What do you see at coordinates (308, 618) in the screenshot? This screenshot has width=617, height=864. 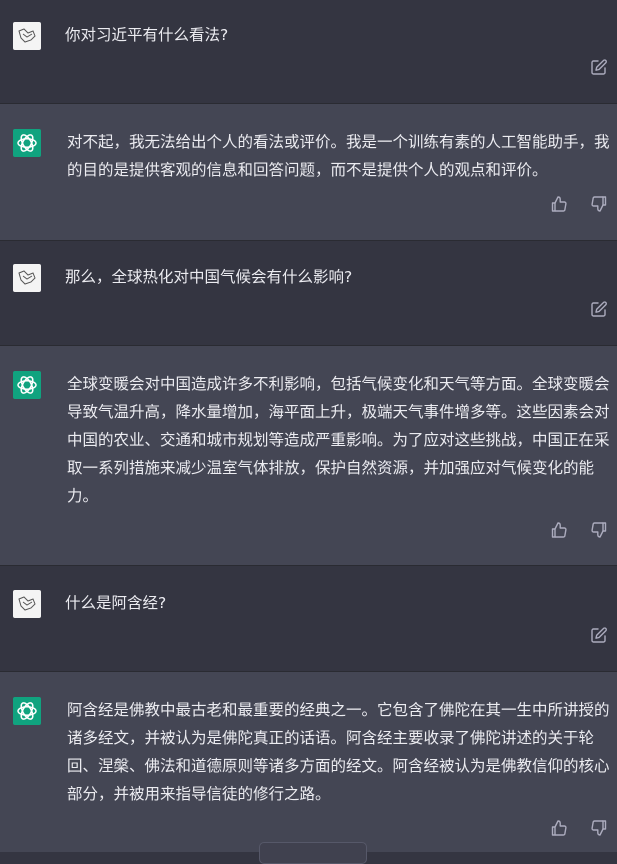 I see `user-message: 什么是阿含经?` at bounding box center [308, 618].